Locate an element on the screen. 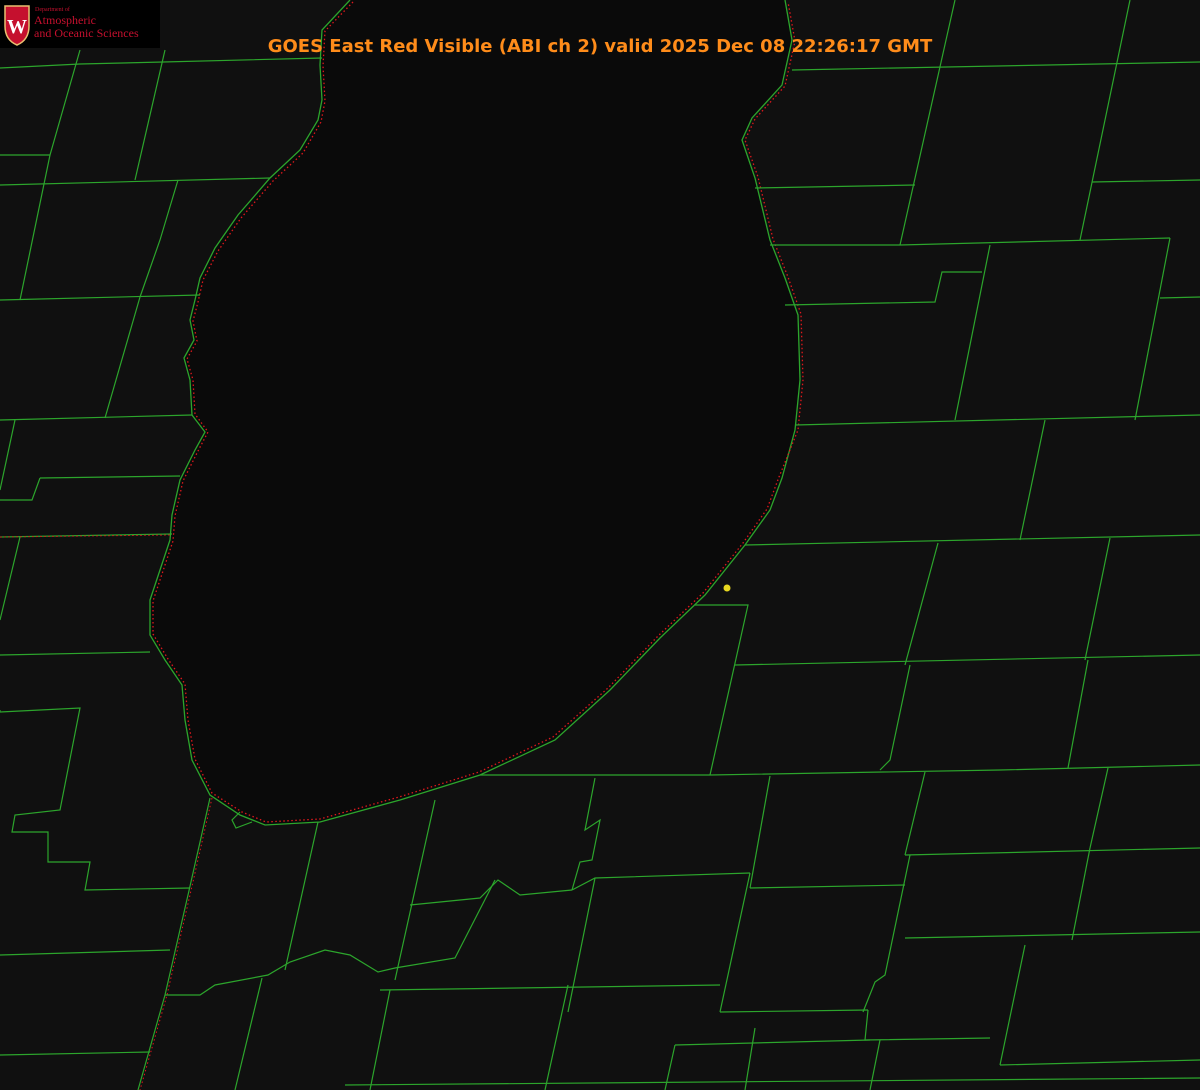 The height and width of the screenshot is (1090, 1200). station-marker is located at coordinates (727, 588).